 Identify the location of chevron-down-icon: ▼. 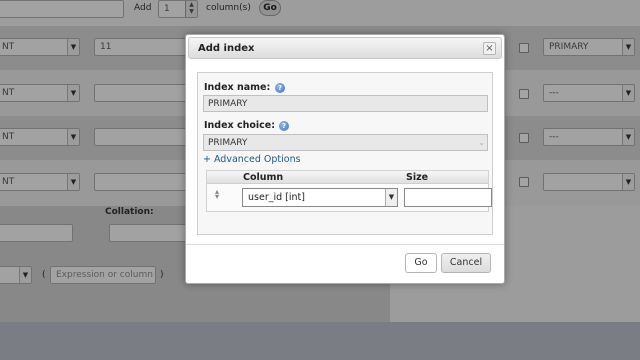
(391, 197).